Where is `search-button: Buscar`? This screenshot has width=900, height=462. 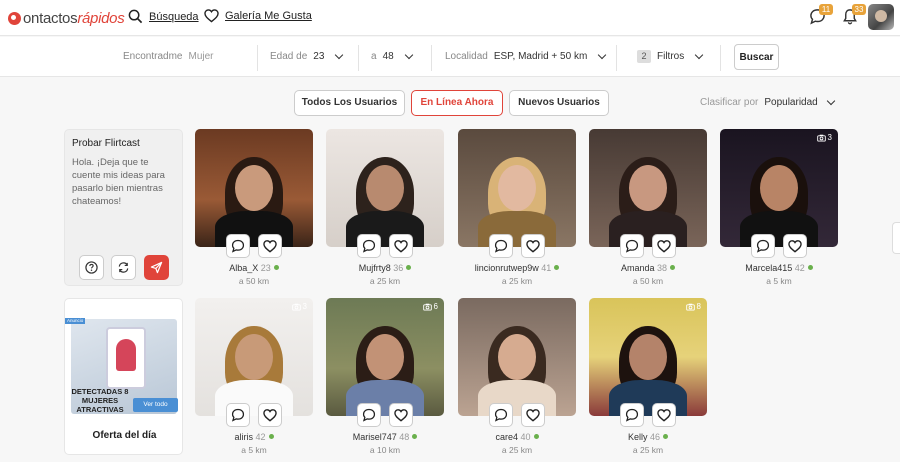
search-button: Buscar is located at coordinates (756, 57).